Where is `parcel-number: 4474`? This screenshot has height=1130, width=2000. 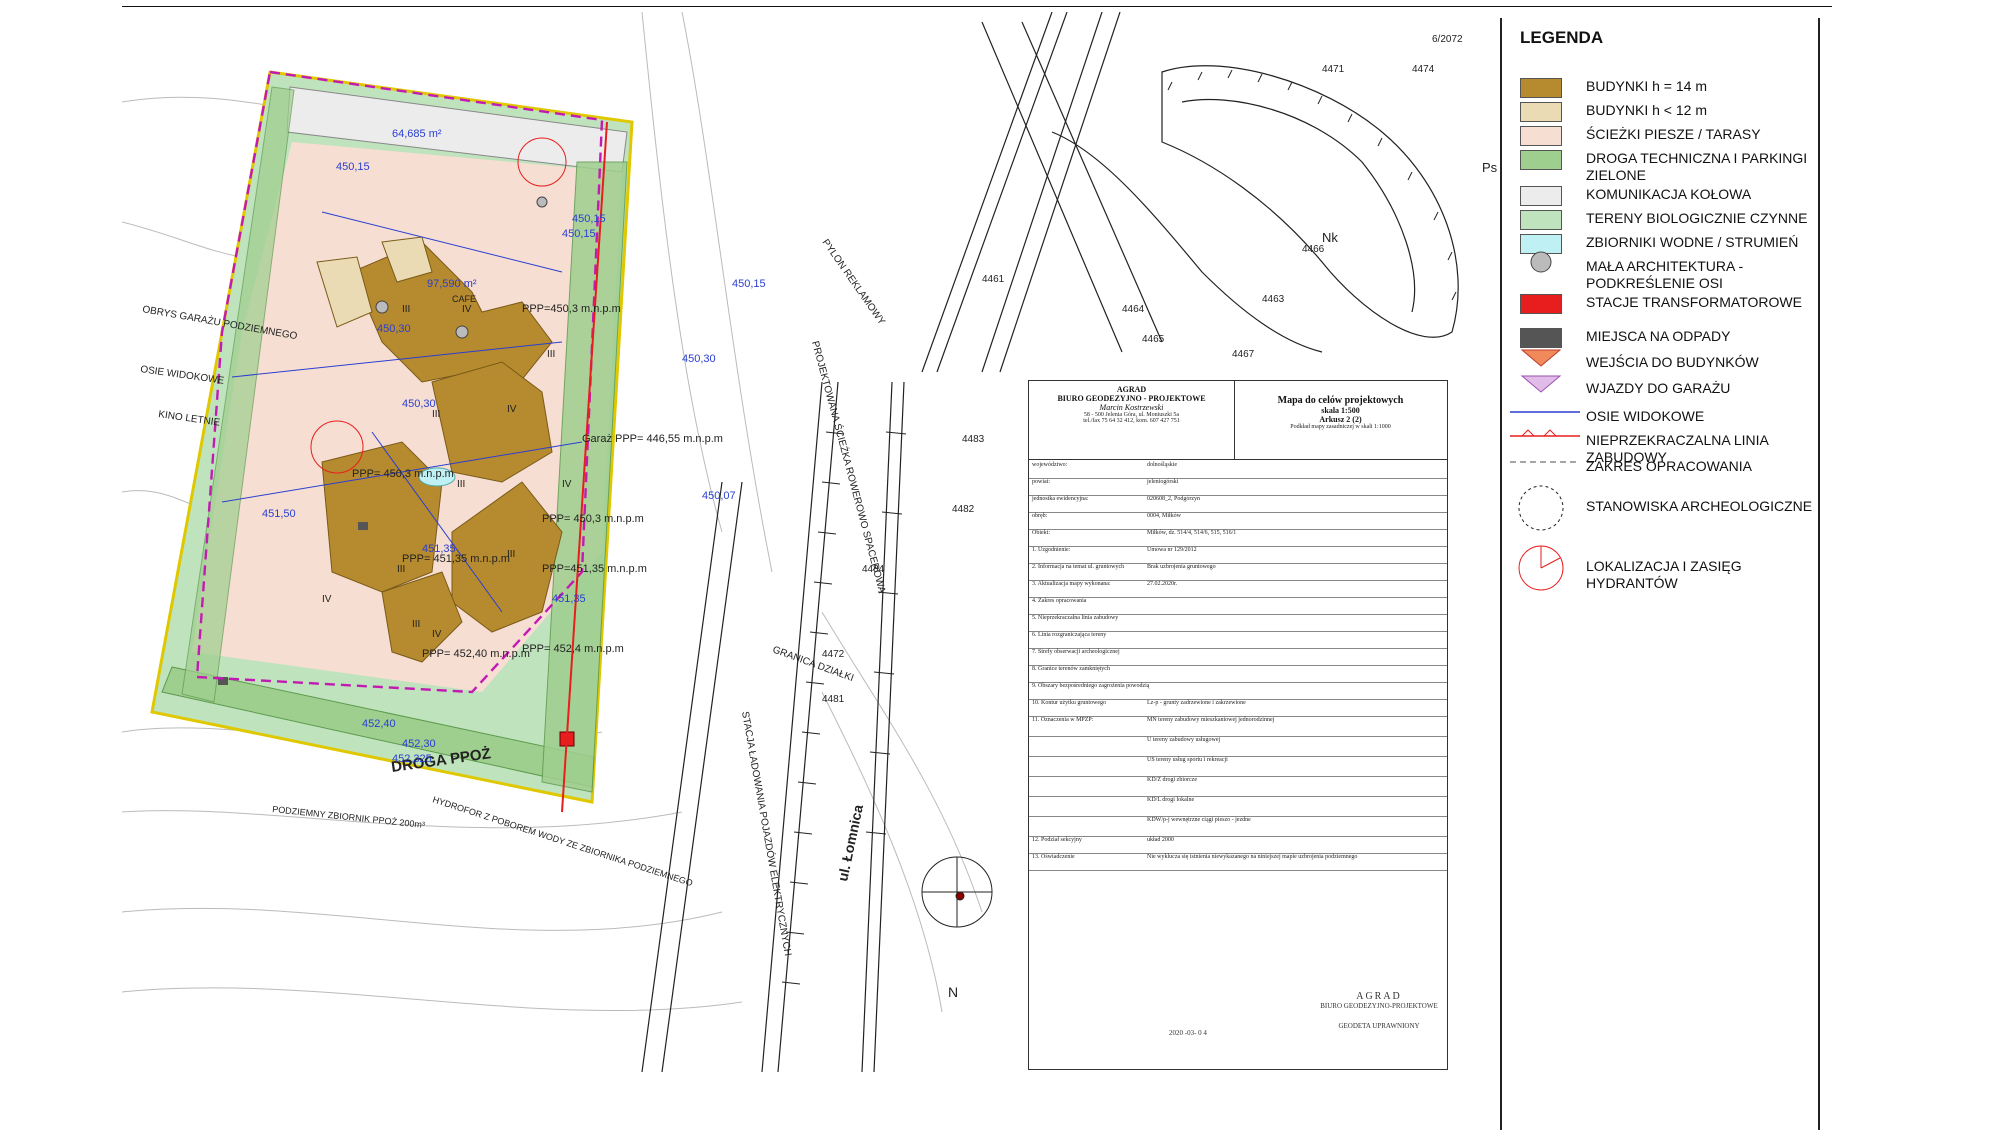
parcel-number: 4474 is located at coordinates (1423, 69).